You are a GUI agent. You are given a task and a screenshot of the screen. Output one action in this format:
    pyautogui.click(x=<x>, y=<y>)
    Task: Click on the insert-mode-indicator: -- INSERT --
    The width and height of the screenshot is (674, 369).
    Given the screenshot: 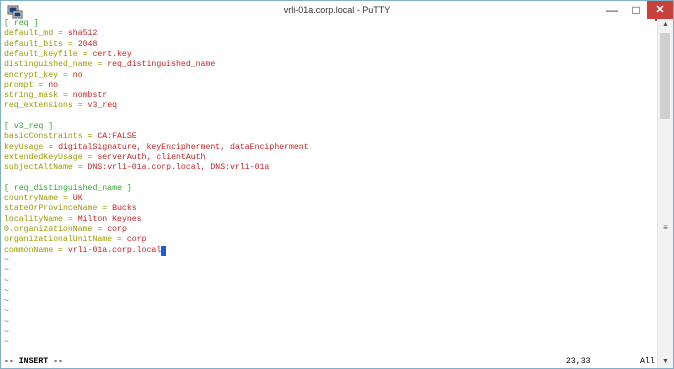 What is the action you would take?
    pyautogui.click(x=33, y=361)
    